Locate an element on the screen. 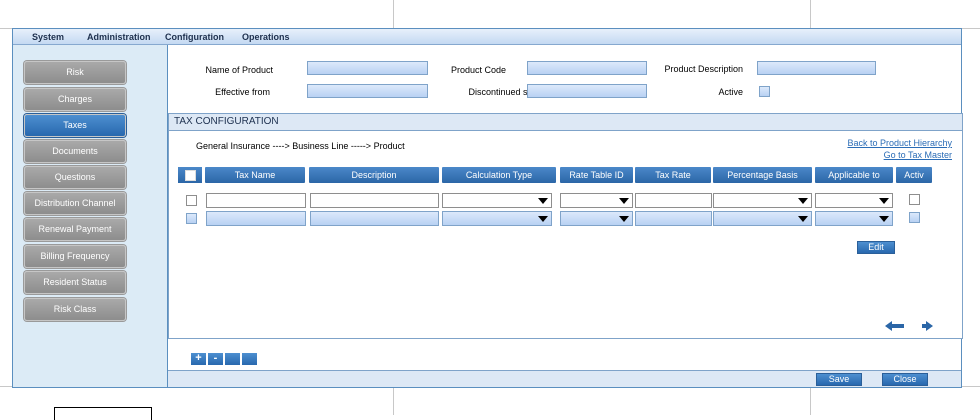  col-active: Activ is located at coordinates (914, 175).